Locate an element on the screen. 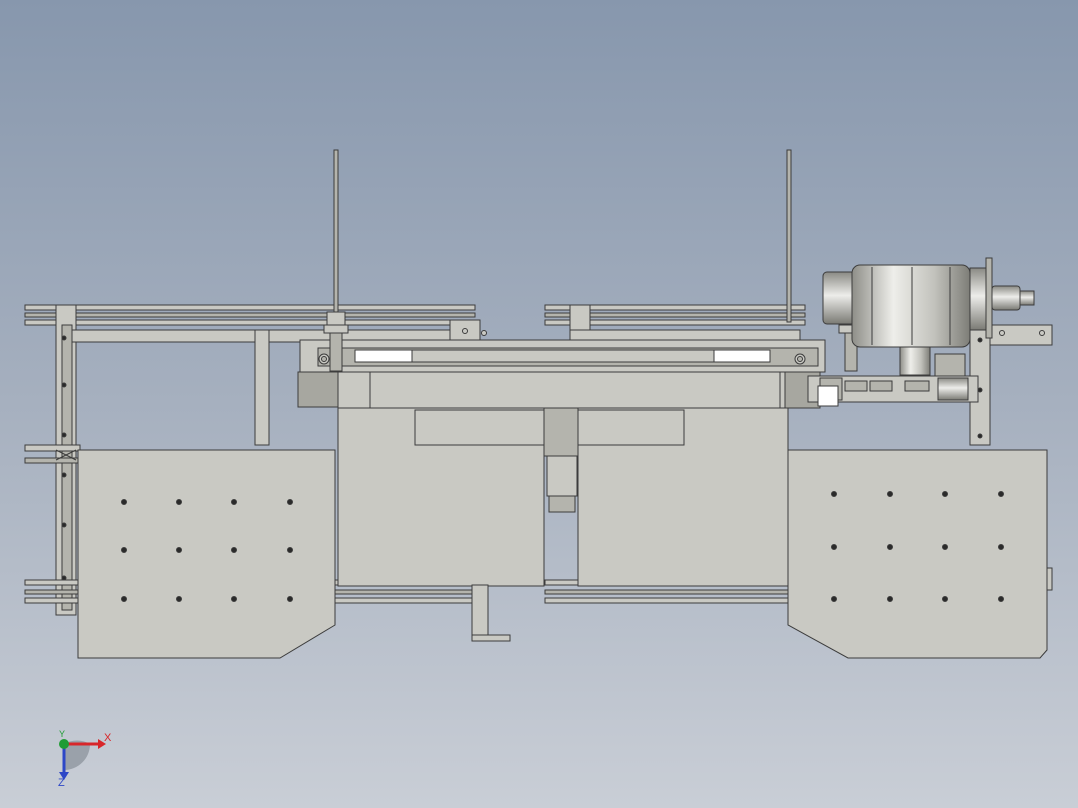 This screenshot has height=808, width=1078. x-axis-label: X is located at coordinates (108, 738).